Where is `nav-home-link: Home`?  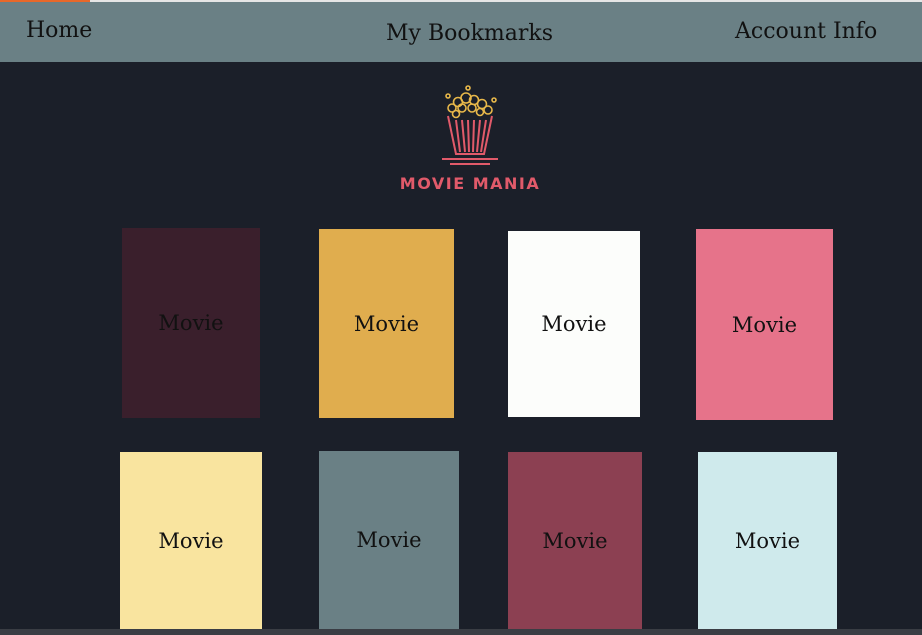 nav-home-link: Home is located at coordinates (59, 30).